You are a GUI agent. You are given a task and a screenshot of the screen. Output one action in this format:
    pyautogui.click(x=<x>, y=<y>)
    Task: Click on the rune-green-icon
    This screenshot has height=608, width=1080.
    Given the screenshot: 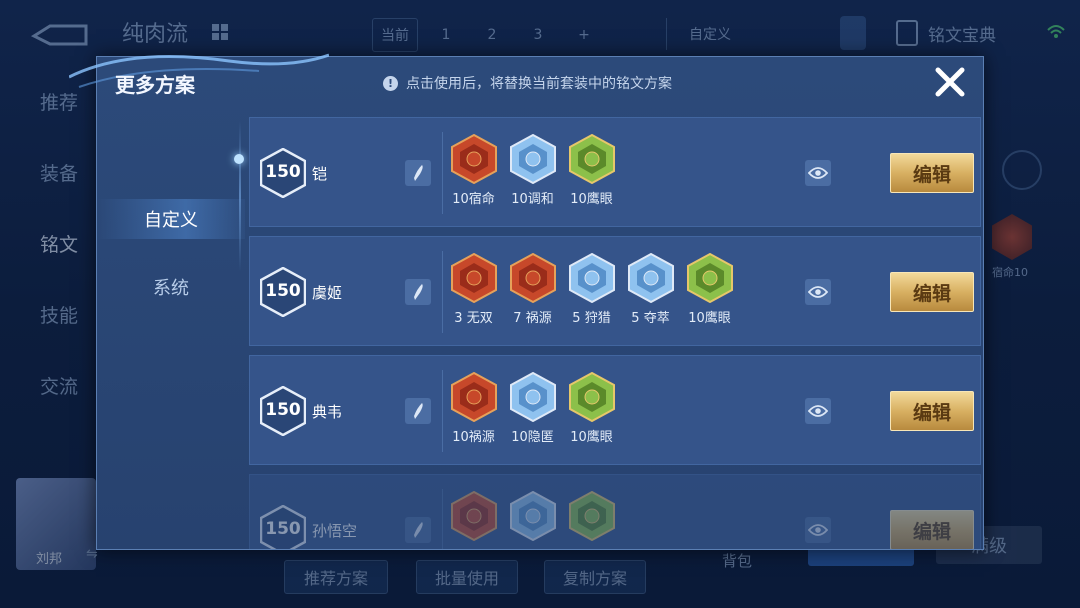 What is the action you would take?
    pyautogui.click(x=591, y=397)
    